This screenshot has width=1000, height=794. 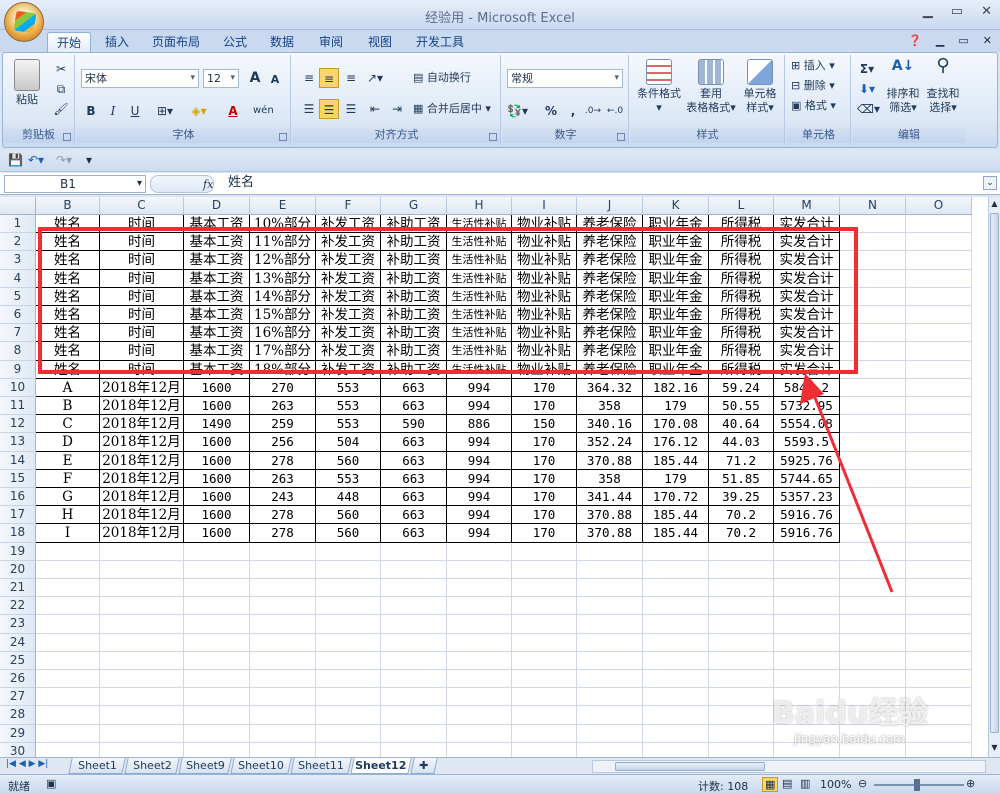 What do you see at coordinates (741, 533) in the screenshot?
I see `table-cell: 70.2` at bounding box center [741, 533].